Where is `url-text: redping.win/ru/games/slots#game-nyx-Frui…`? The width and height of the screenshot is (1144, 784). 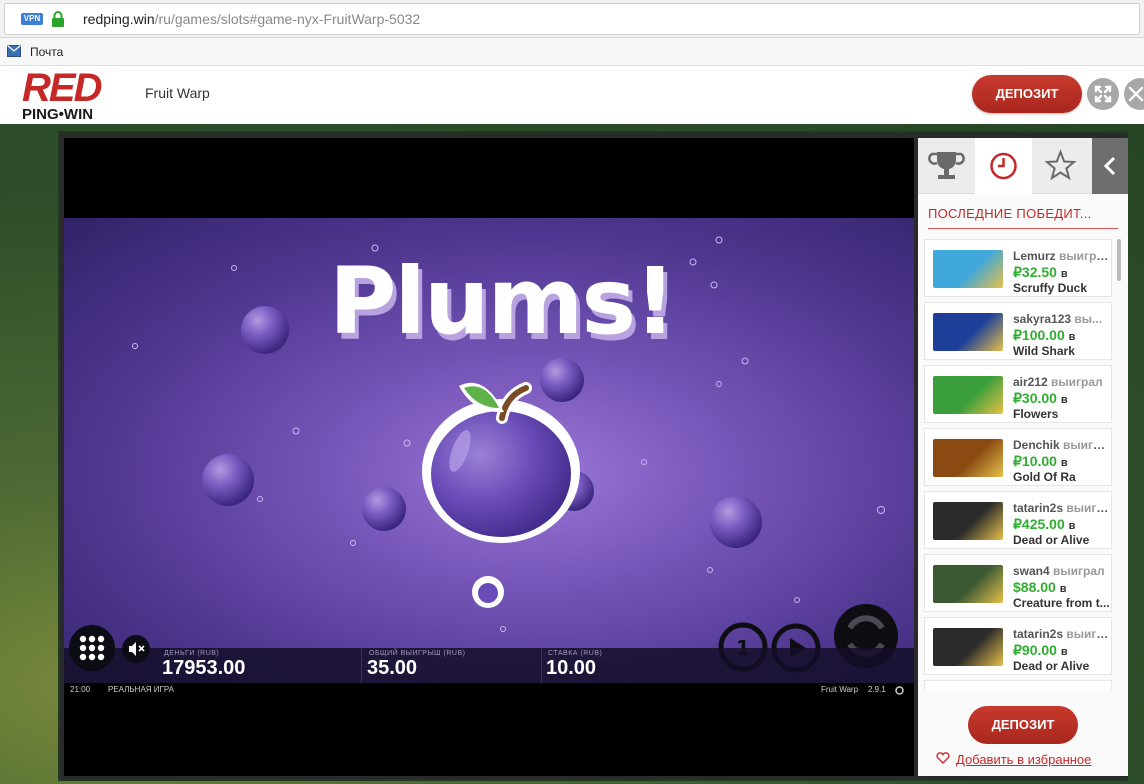 url-text: redping.win/ru/games/slots#game-nyx-Frui… is located at coordinates (251, 19).